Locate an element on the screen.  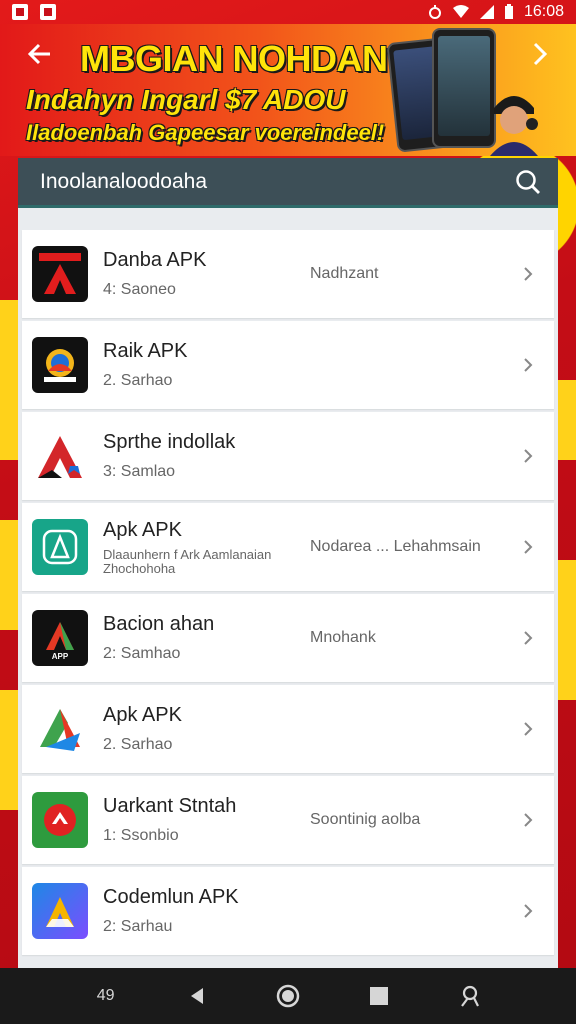
triangle-back-icon is located at coordinates (196, 996).